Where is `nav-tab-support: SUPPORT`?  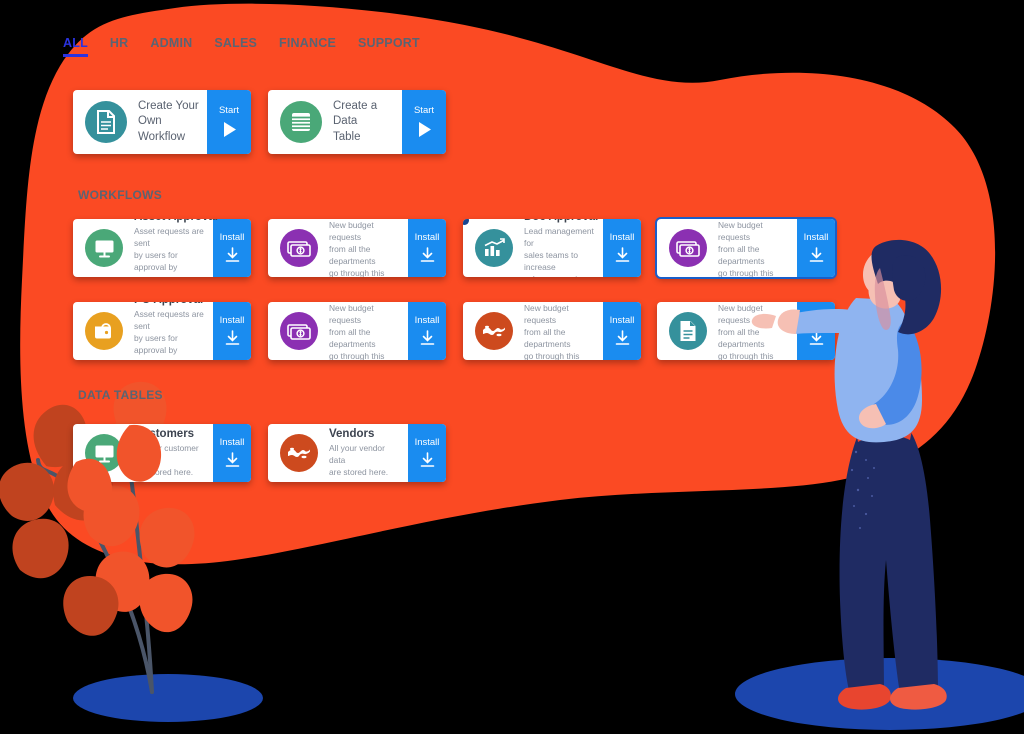 nav-tab-support: SUPPORT is located at coordinates (389, 47).